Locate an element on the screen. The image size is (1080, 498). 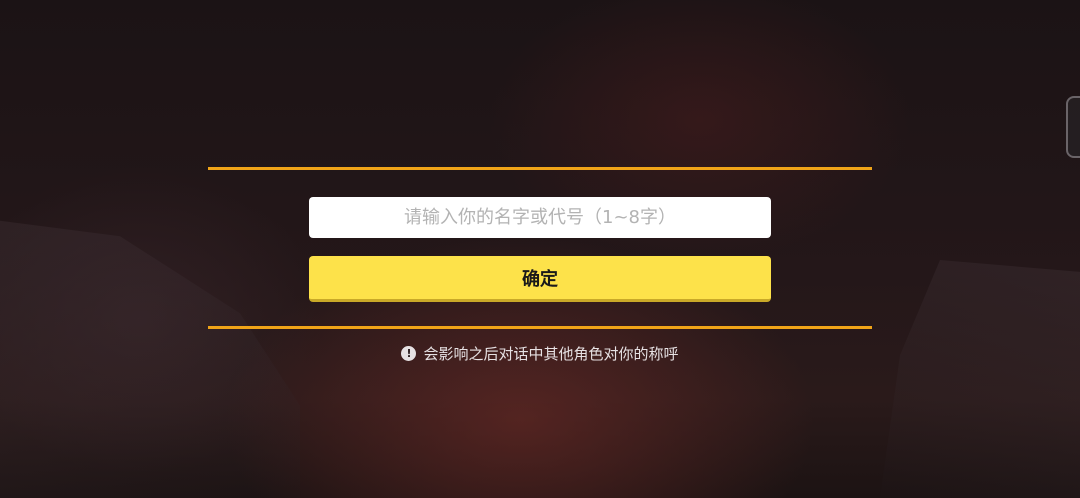
top-divider is located at coordinates (540, 168).